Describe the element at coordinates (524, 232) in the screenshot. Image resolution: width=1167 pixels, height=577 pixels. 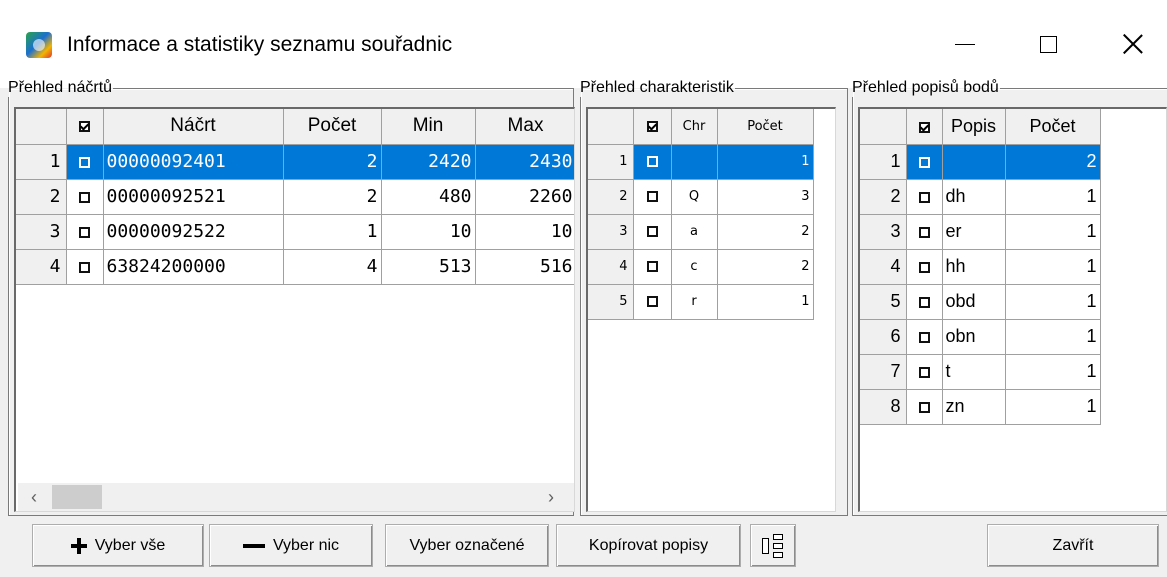
I see `max-cell: 10` at that location.